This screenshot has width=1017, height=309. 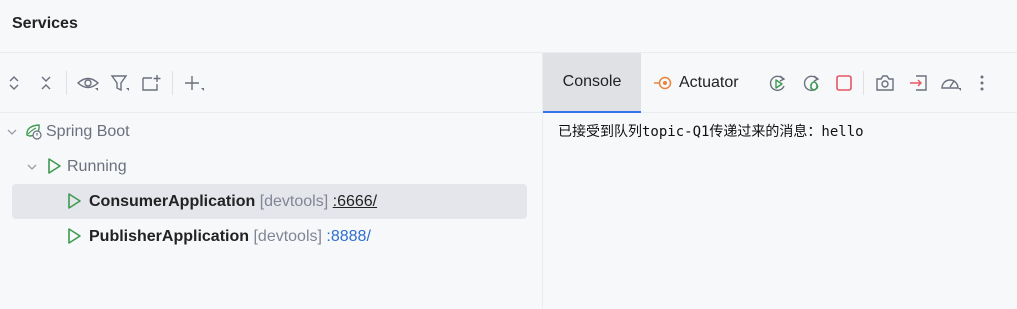 I want to click on rerun-icon, so click(x=778, y=83).